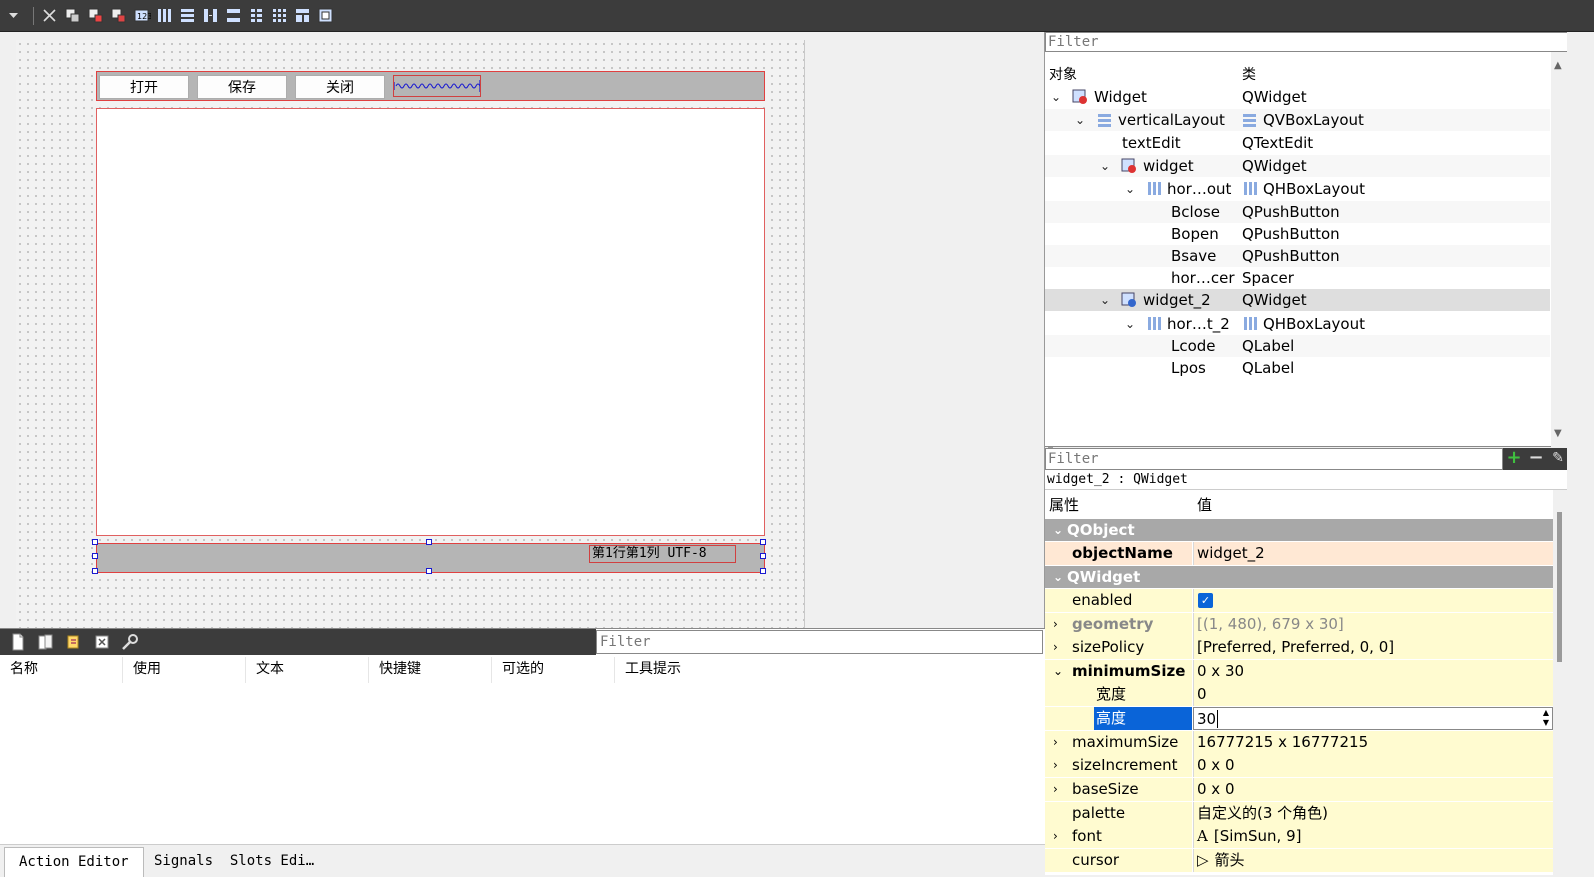  What do you see at coordinates (102, 642) in the screenshot?
I see `delete-action-icon` at bounding box center [102, 642].